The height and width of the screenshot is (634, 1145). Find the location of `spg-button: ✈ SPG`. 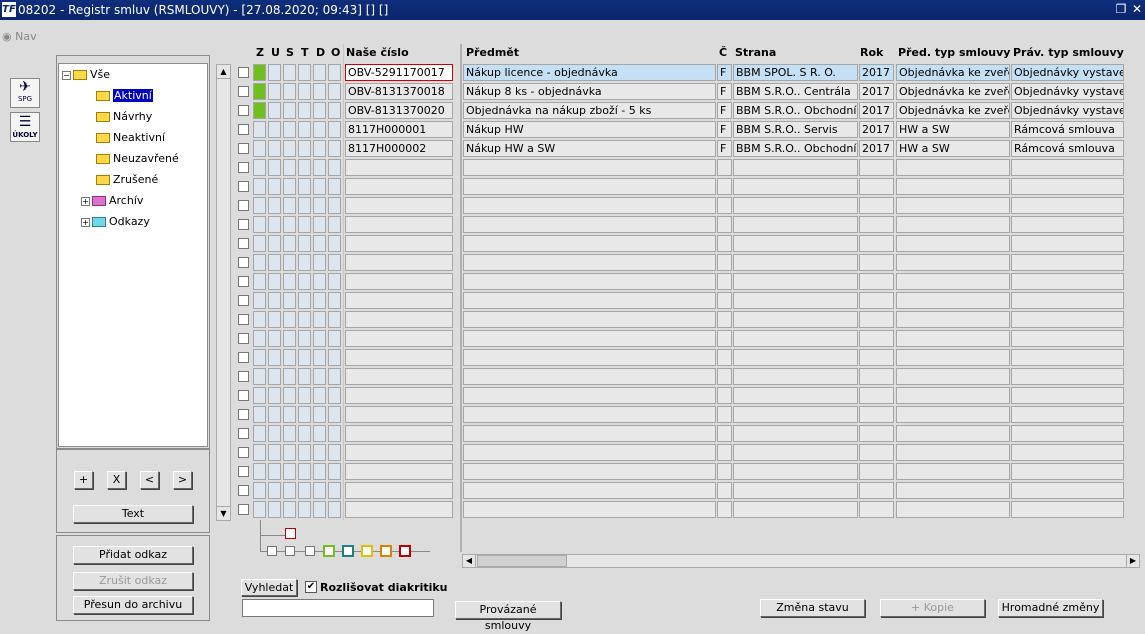

spg-button: ✈ SPG is located at coordinates (25, 93).